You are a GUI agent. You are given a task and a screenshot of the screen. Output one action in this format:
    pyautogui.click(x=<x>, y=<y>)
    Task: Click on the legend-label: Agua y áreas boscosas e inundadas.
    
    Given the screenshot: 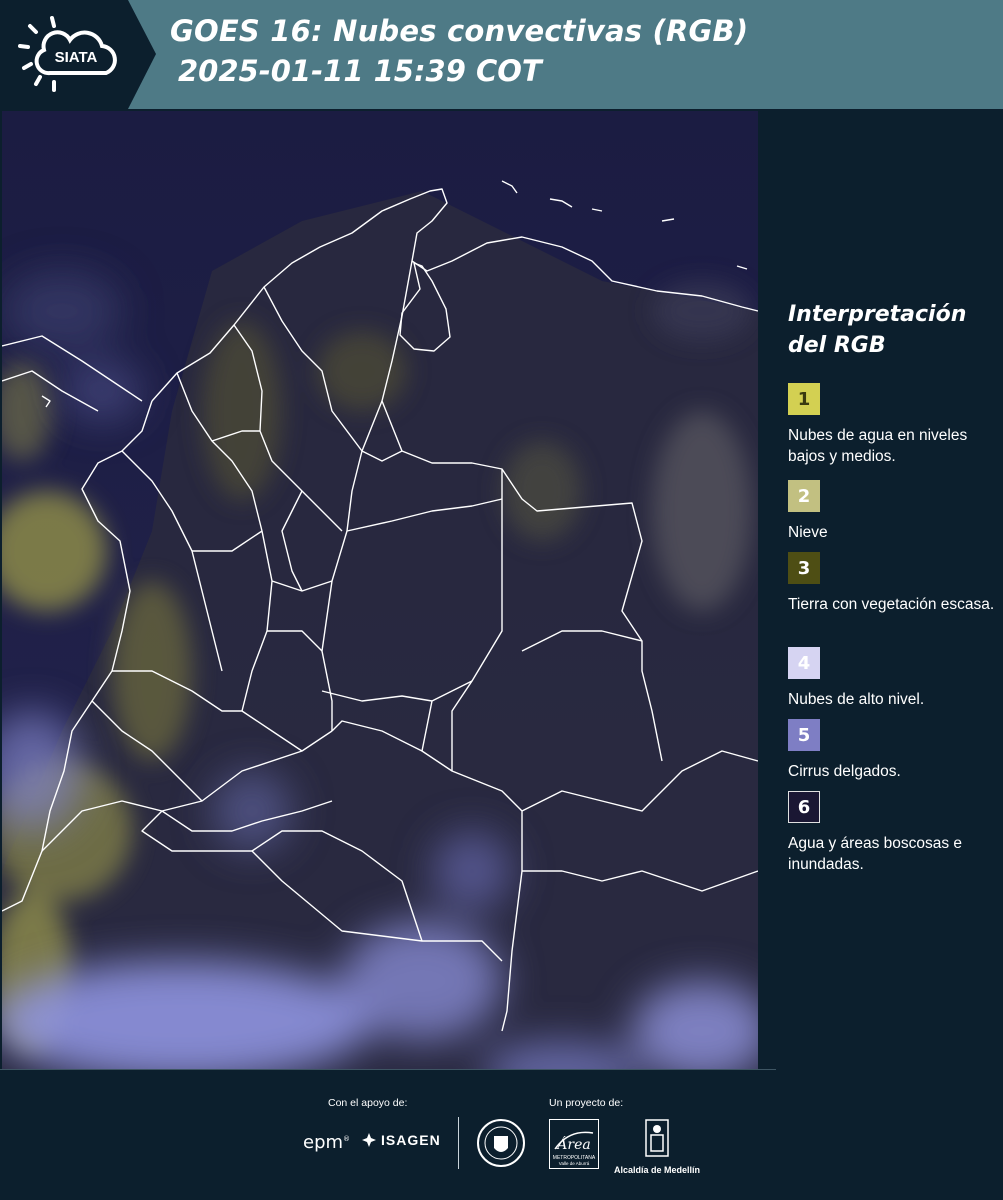 What is the action you would take?
    pyautogui.click(x=875, y=854)
    